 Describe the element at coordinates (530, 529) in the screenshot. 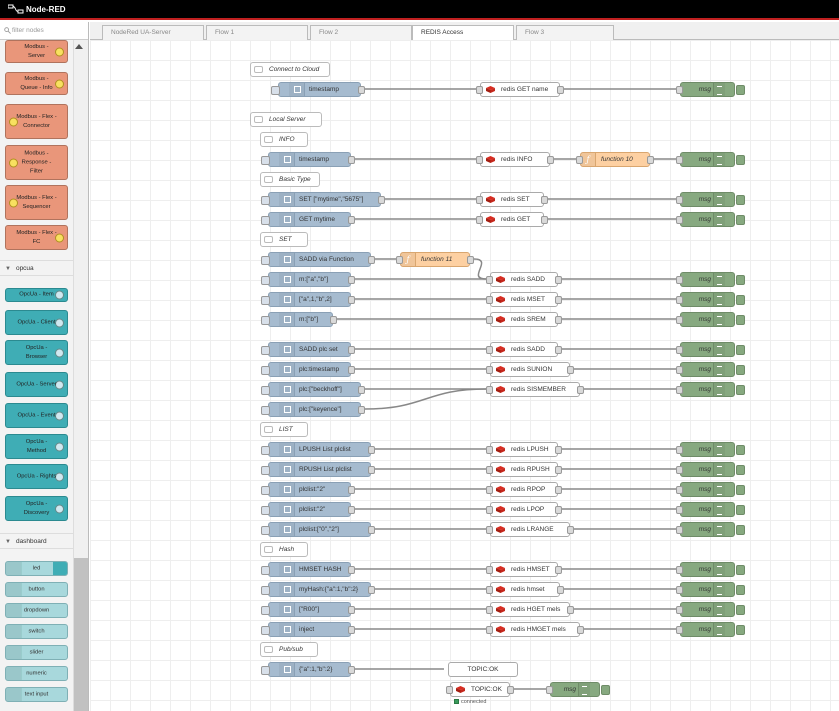

I see `redis-node: redis LRANGE` at that location.